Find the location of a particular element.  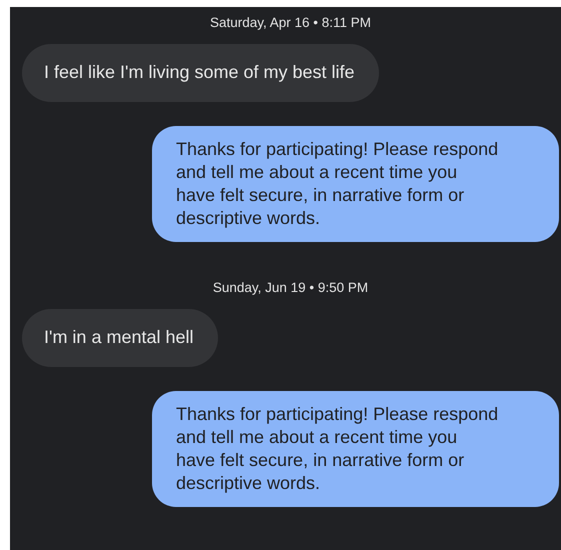

received-message-bubble: I feel like I'm living some of my best life is located at coordinates (200, 73).